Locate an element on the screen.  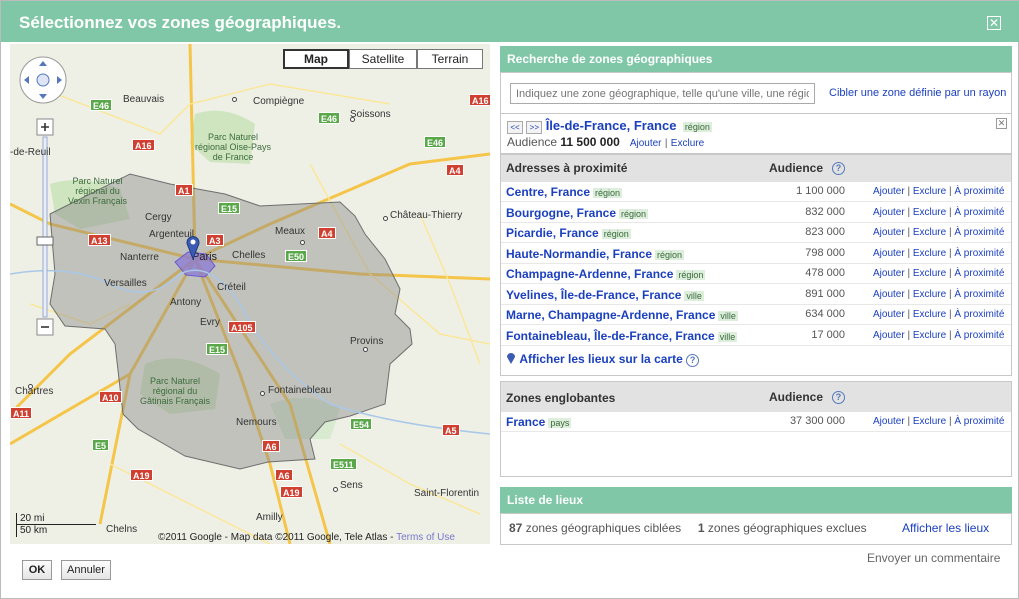
current-audience: Audience 11 500 000 Ajouter | Exclure is located at coordinates (606, 142).